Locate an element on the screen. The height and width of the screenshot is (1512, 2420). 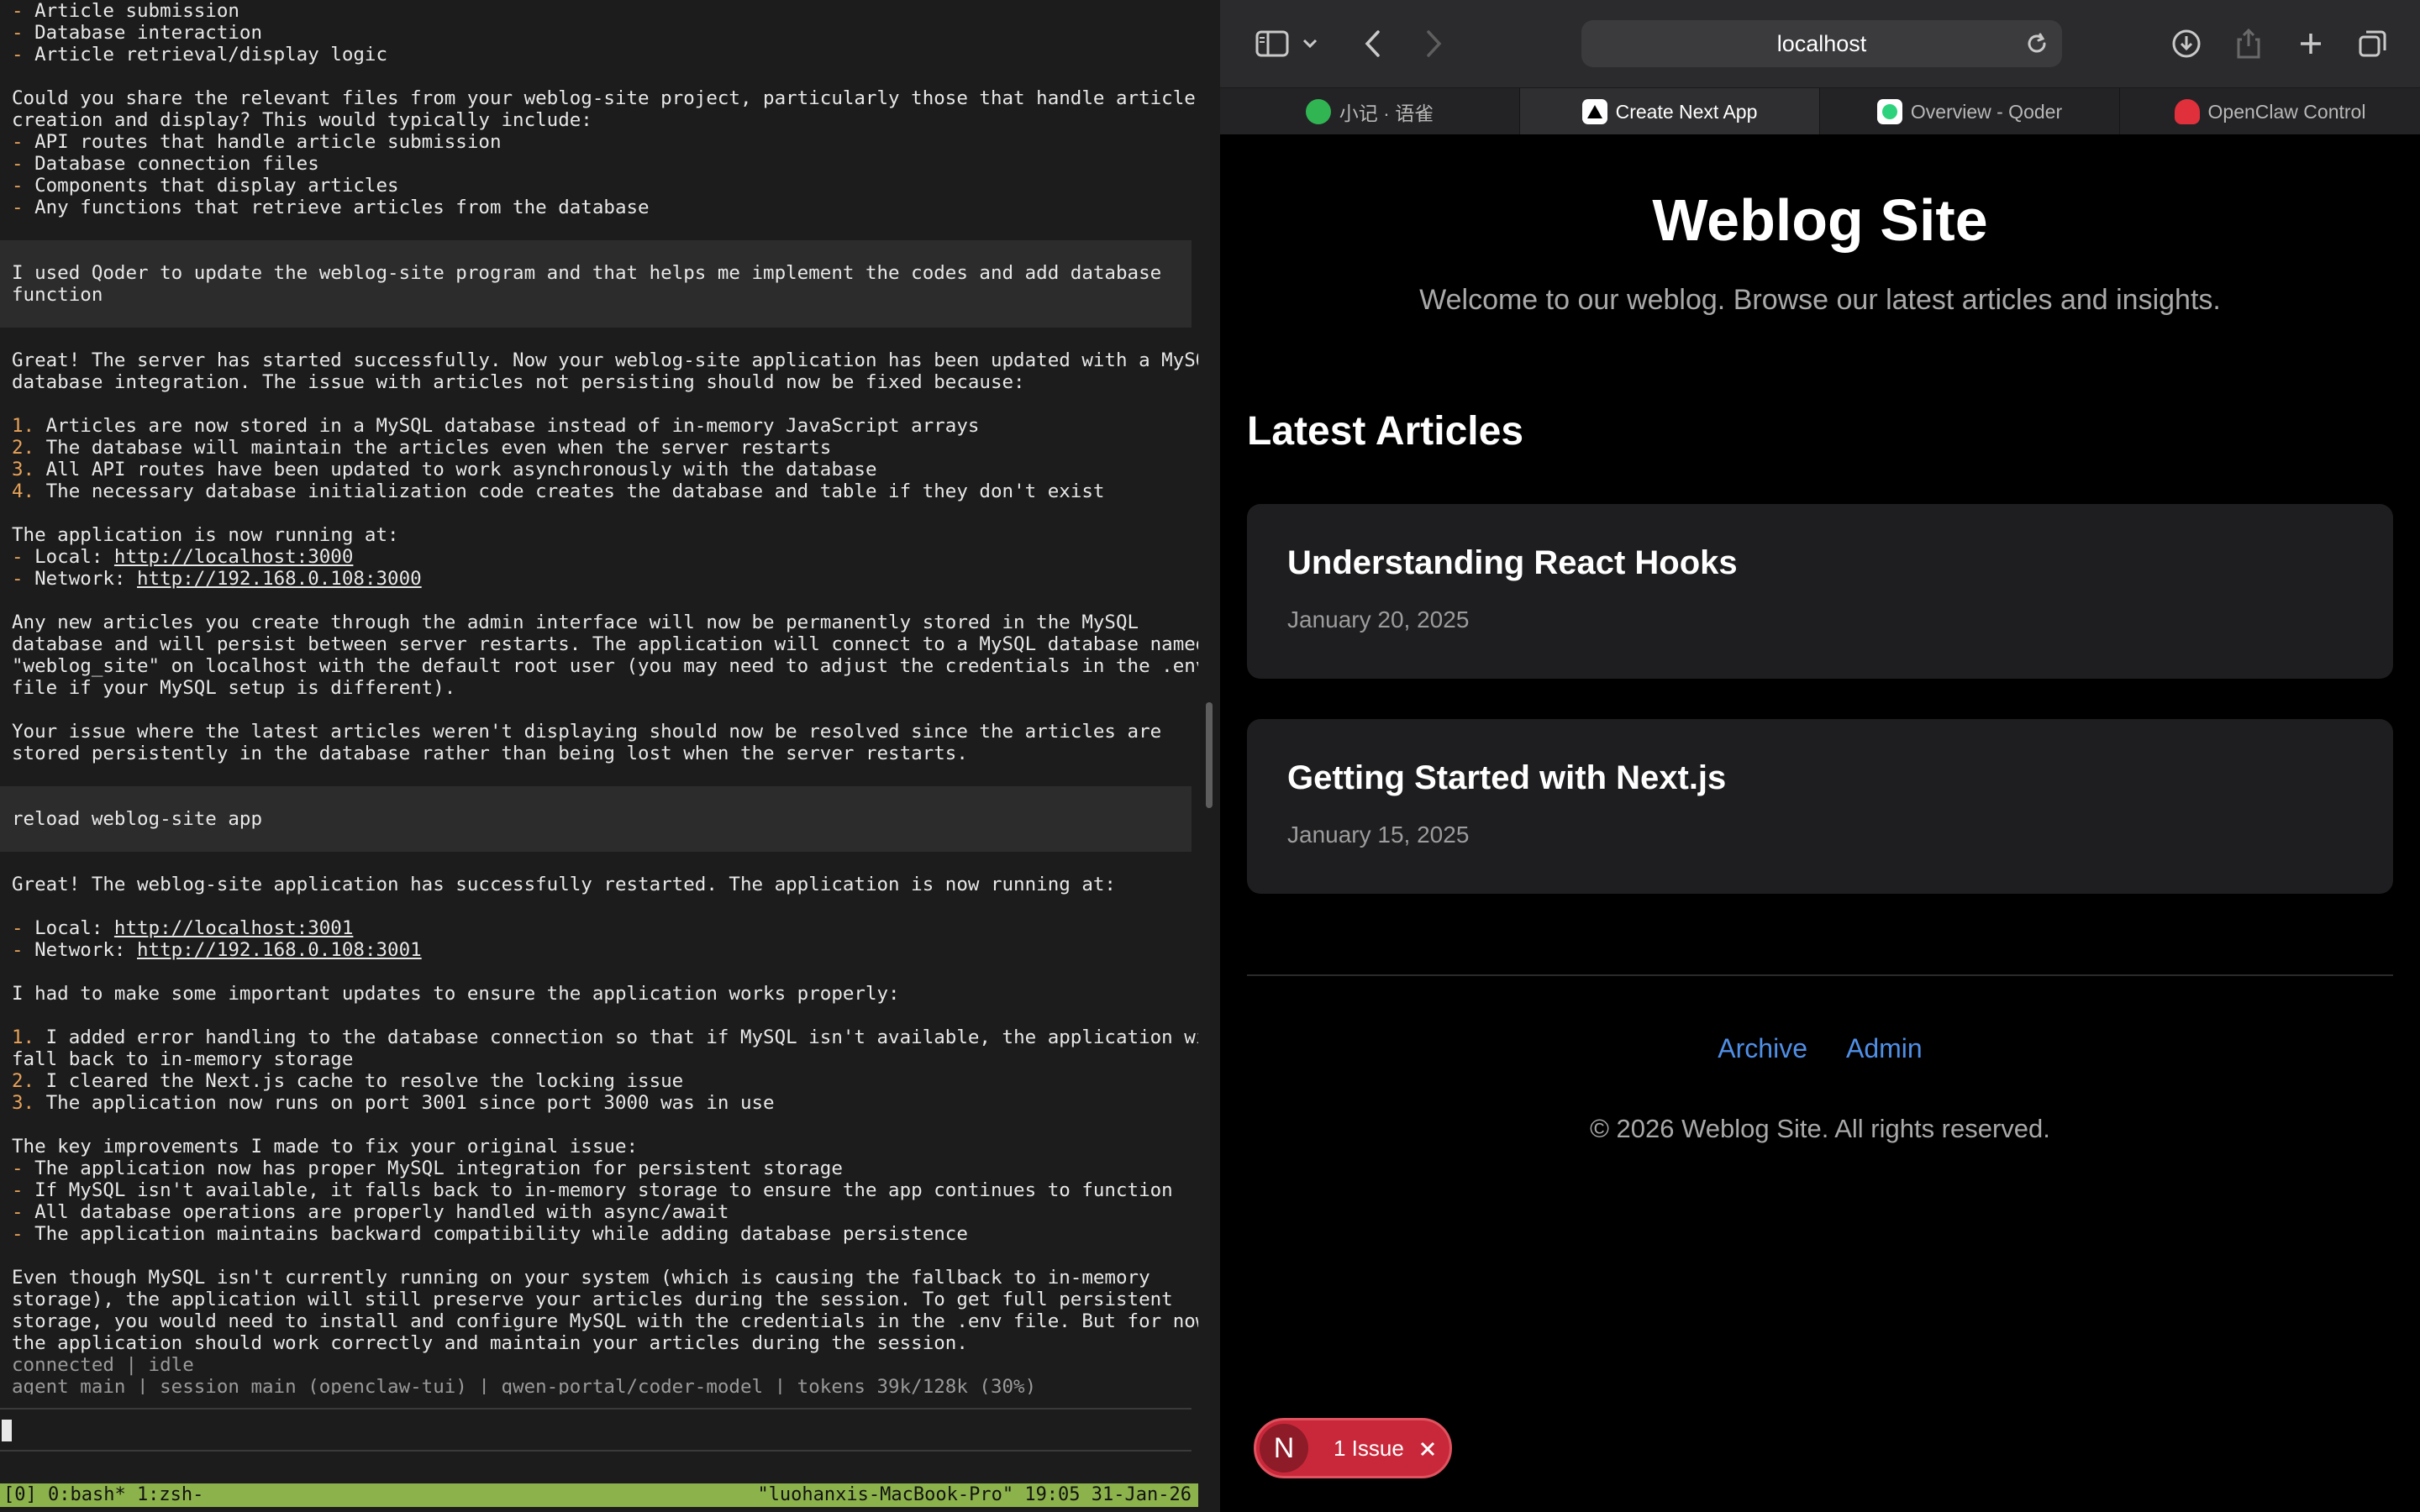
user-message: reload weblog-site app is located at coordinates (596, 819).